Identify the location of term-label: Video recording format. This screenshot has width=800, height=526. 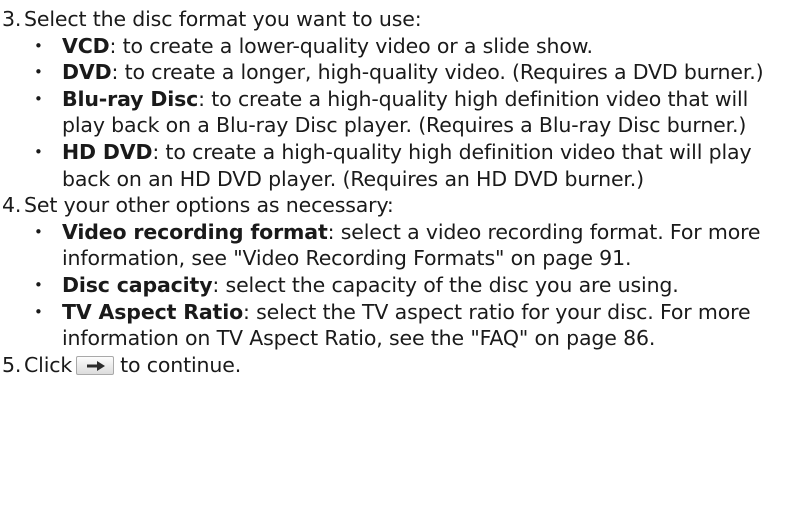
(195, 231).